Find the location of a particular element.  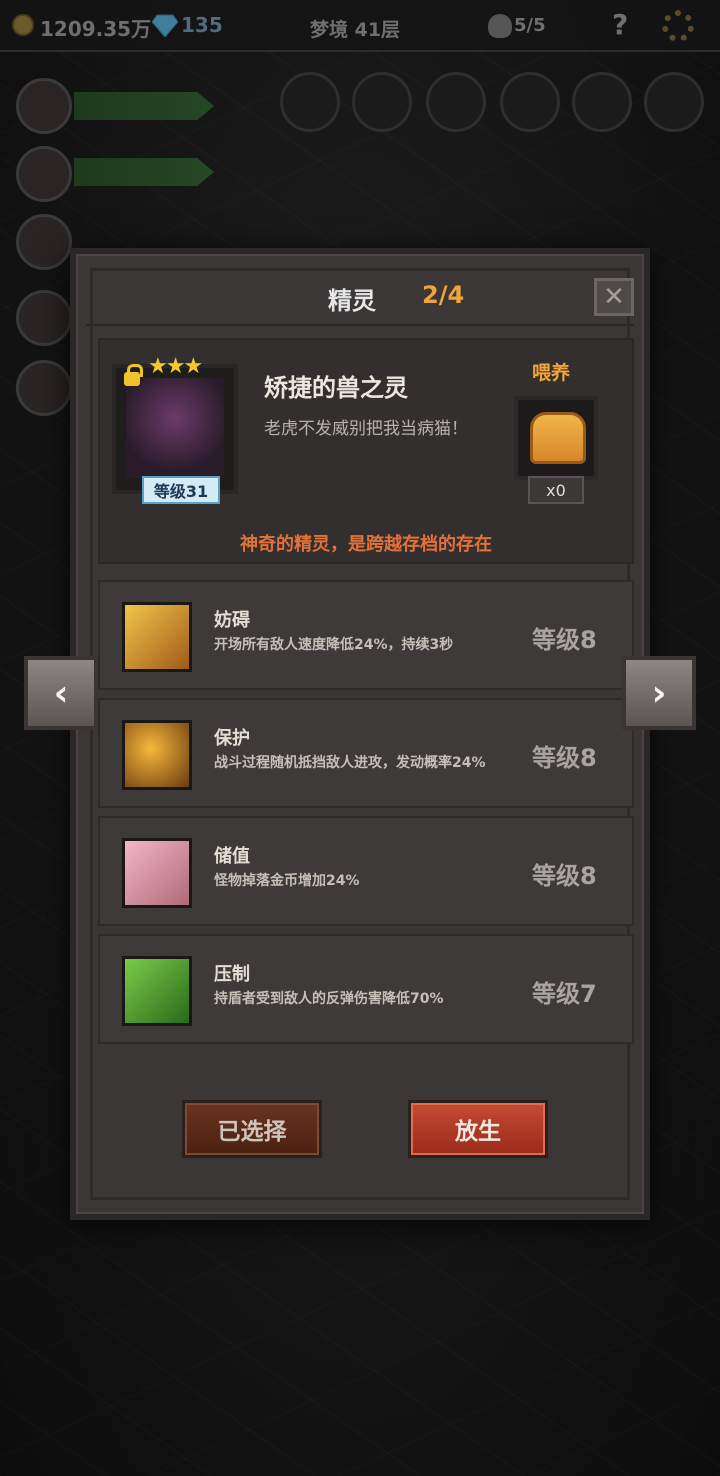

bread-icon is located at coordinates (558, 438).